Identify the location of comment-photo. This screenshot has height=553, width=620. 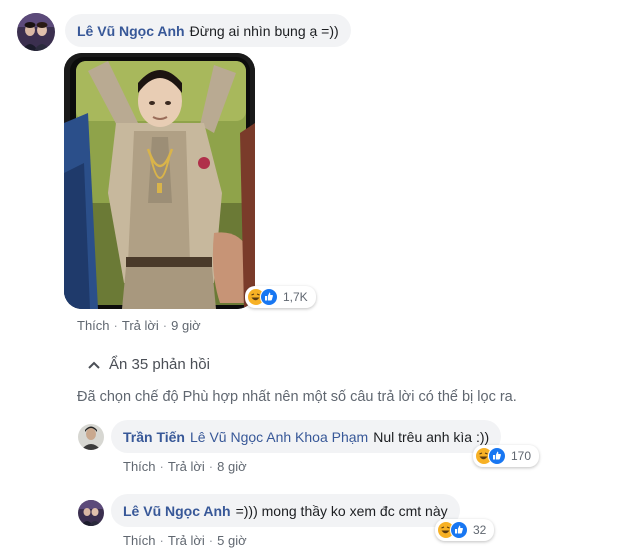
(159, 181).